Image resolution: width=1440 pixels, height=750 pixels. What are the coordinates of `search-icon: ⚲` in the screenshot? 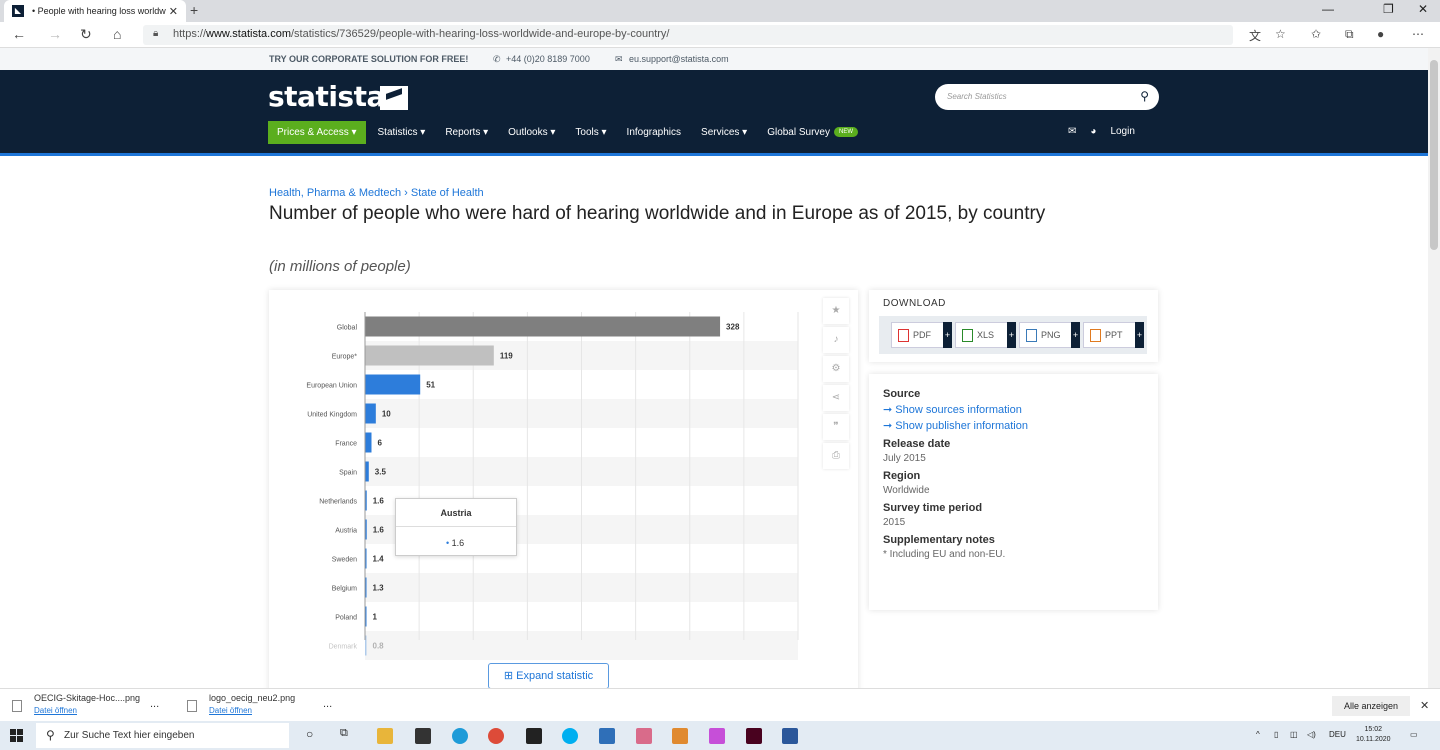 It's located at (1144, 96).